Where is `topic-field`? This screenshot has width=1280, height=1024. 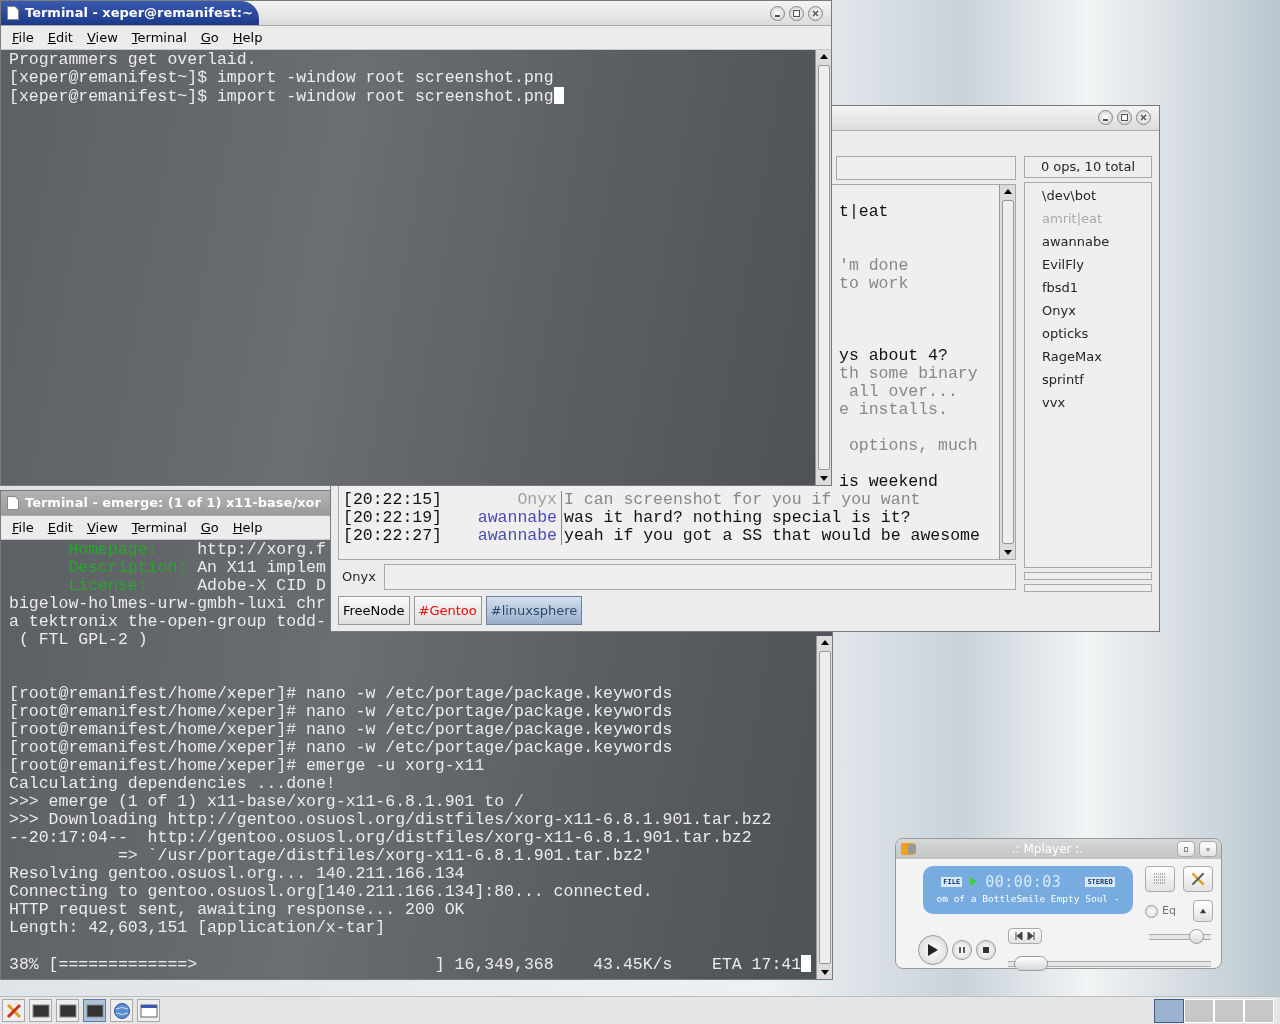
topic-field is located at coordinates (926, 167).